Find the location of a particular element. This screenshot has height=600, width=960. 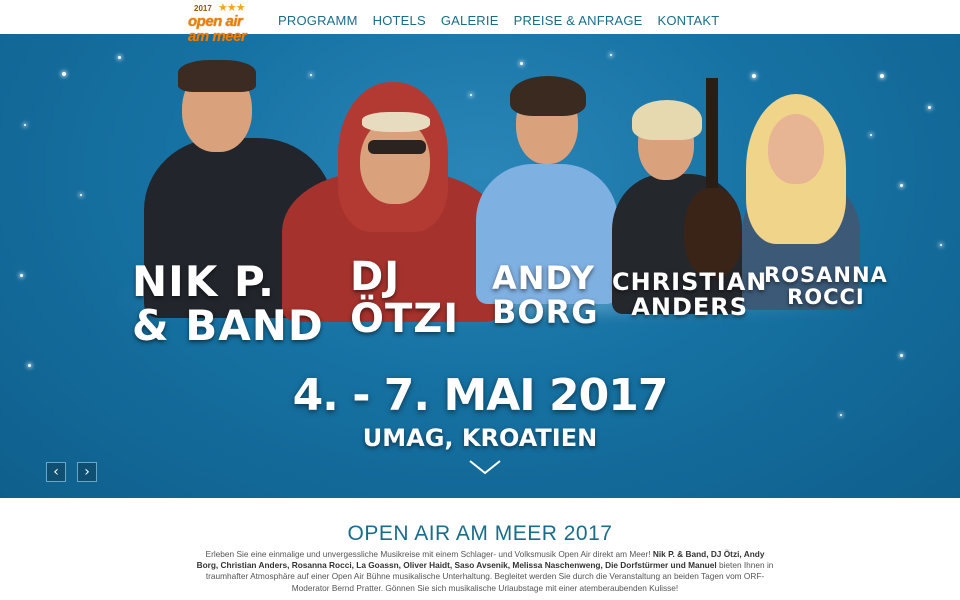

slider-next-button: › is located at coordinates (87, 472).